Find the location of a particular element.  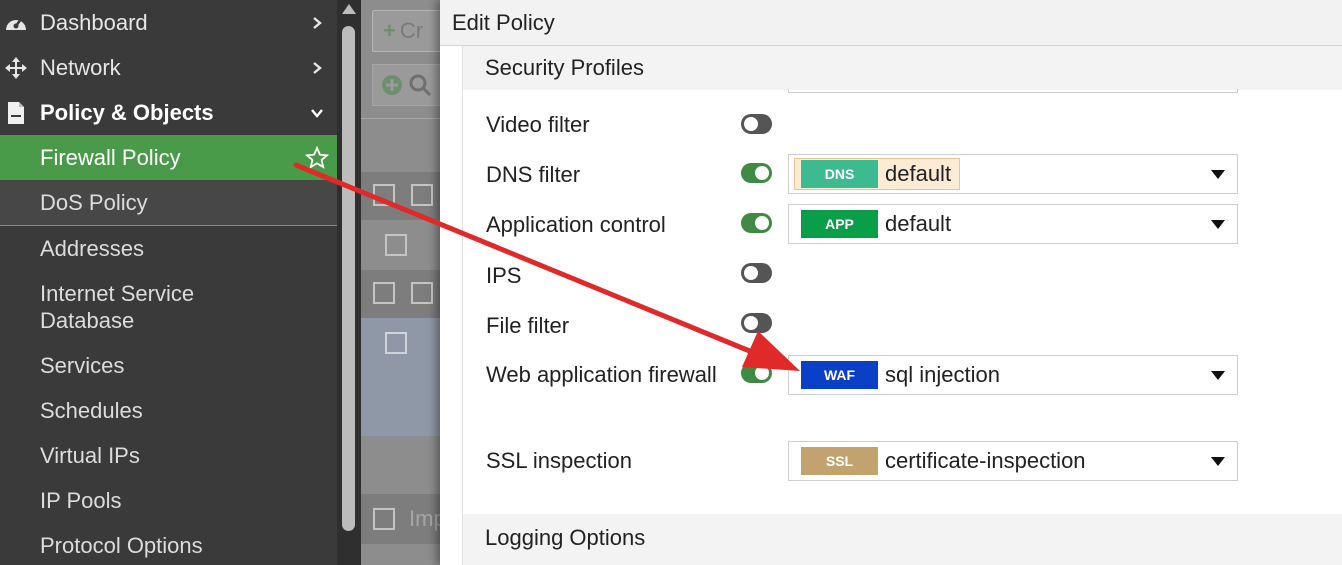

sidebar-item-policy-objects: Policy & Objects is located at coordinates (168, 112).